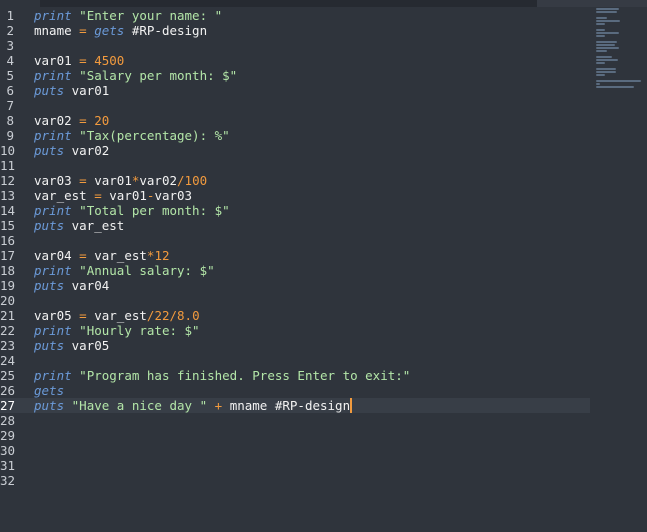  What do you see at coordinates (222, 180) in the screenshot?
I see `code-line: var03 = var01*var02/100` at bounding box center [222, 180].